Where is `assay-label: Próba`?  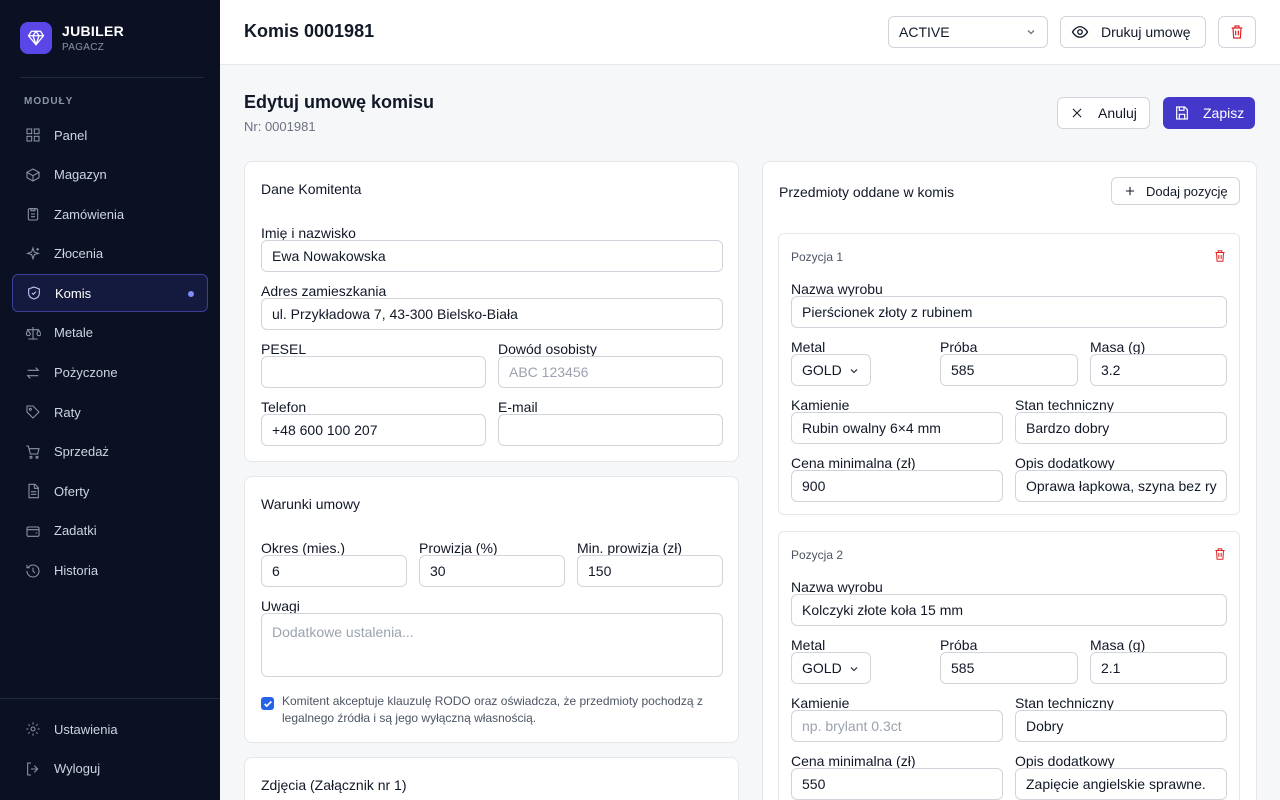
assay-label: Próba is located at coordinates (959, 645).